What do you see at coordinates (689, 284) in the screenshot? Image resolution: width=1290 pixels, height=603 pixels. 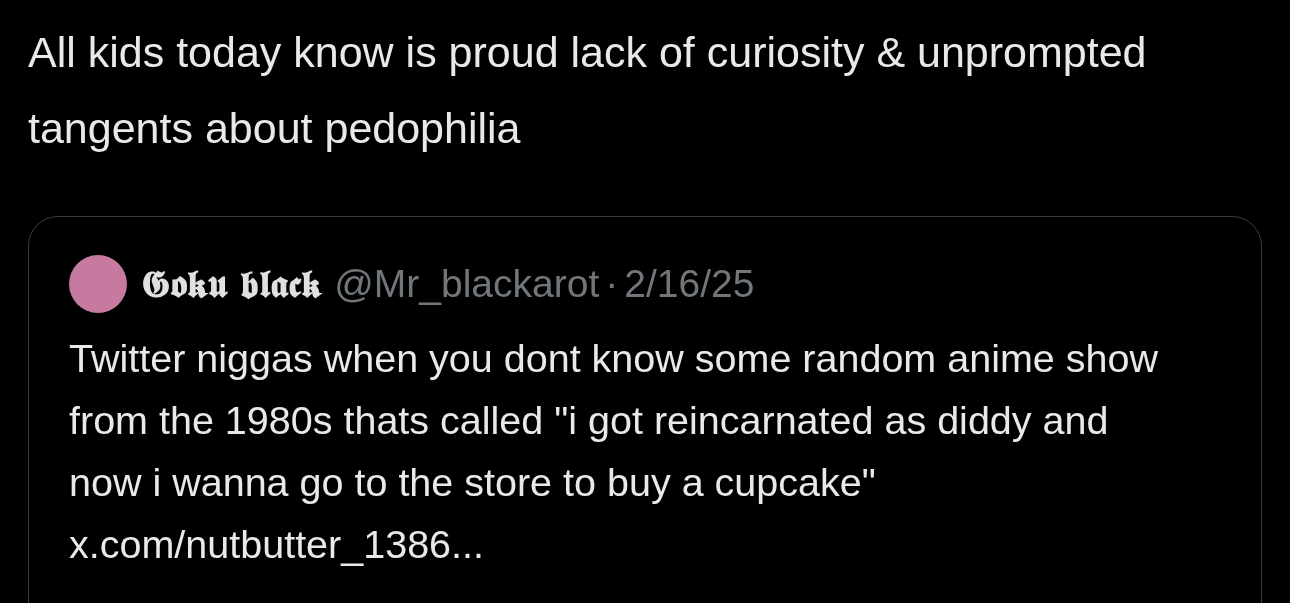 I see `post-date: 2/16/25` at bounding box center [689, 284].